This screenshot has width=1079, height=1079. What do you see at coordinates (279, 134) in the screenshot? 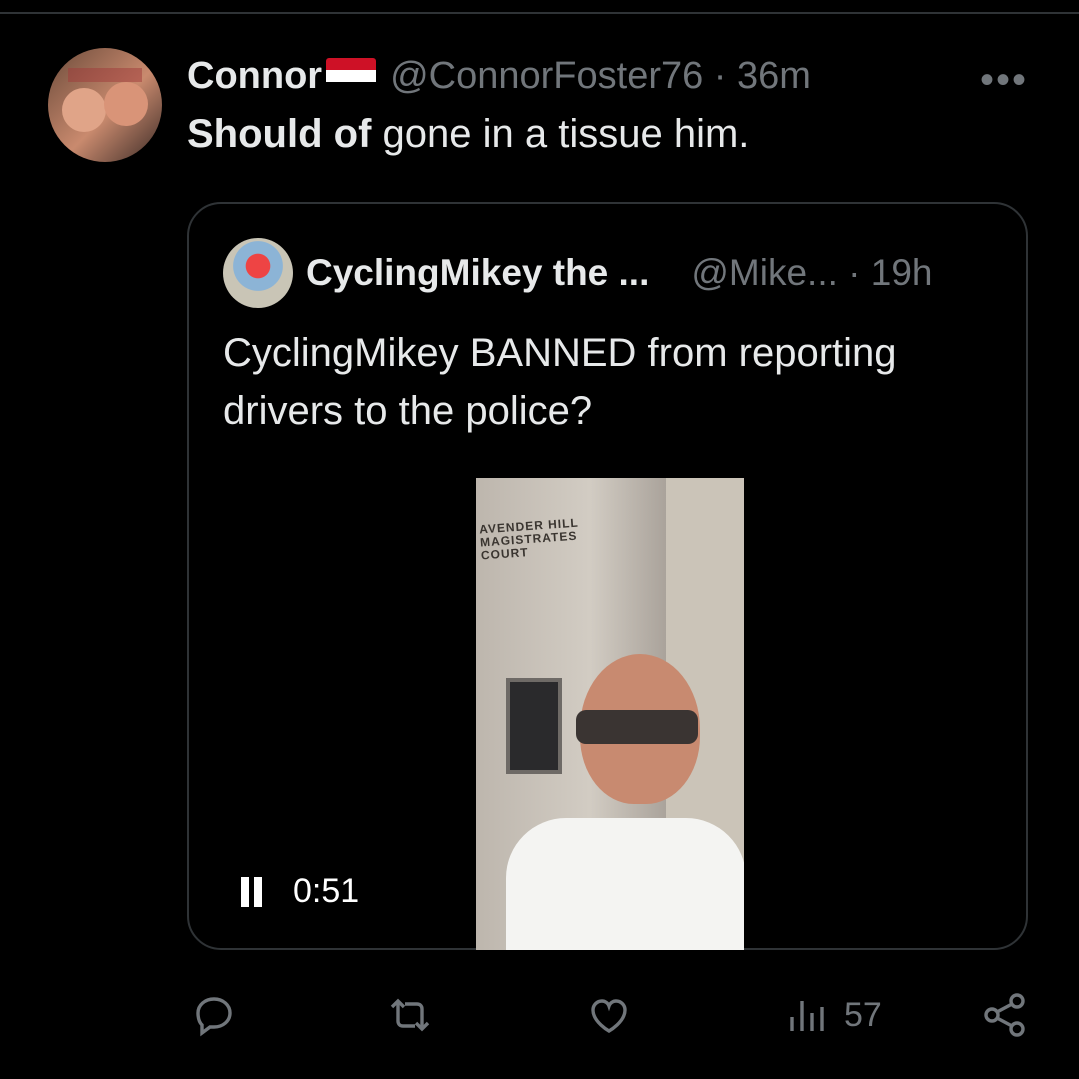
I see `tweet-text-bold: Should of` at bounding box center [279, 134].